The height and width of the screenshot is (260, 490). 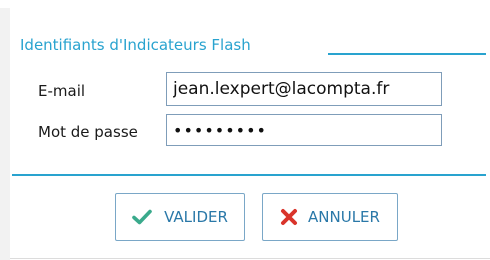 What do you see at coordinates (245, 4) in the screenshot?
I see `top-strip` at bounding box center [245, 4].